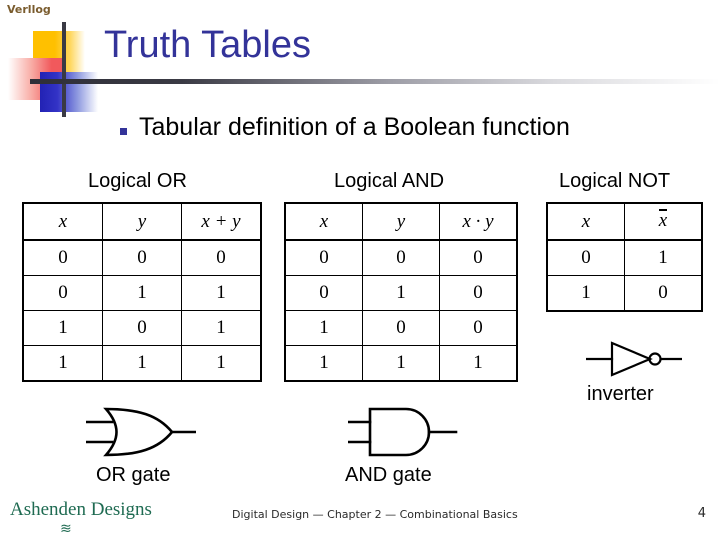 The image size is (720, 540). Describe the element at coordinates (388, 475) in the screenshot. I see `and-gate-label: AND gate` at that location.